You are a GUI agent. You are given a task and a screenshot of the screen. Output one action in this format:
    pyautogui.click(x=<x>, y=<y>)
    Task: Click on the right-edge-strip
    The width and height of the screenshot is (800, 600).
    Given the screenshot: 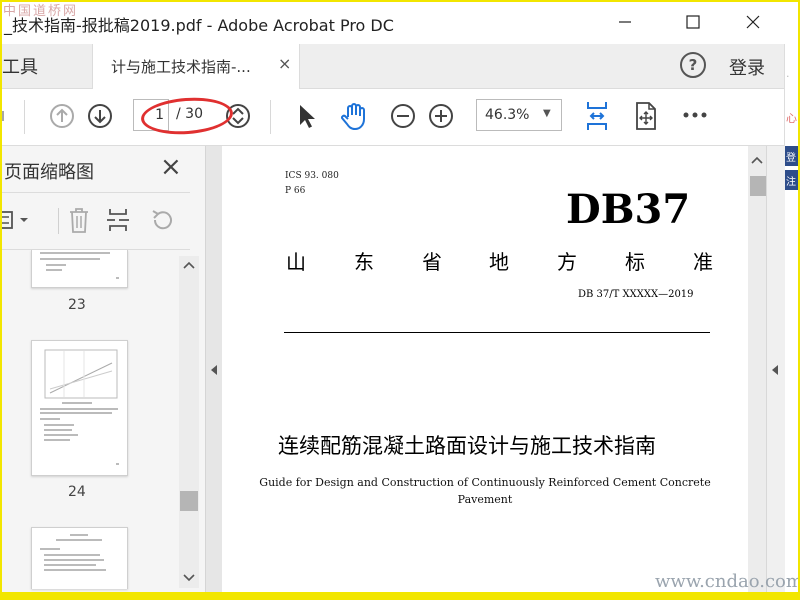 What is the action you would take?
    pyautogui.click(x=792, y=318)
    